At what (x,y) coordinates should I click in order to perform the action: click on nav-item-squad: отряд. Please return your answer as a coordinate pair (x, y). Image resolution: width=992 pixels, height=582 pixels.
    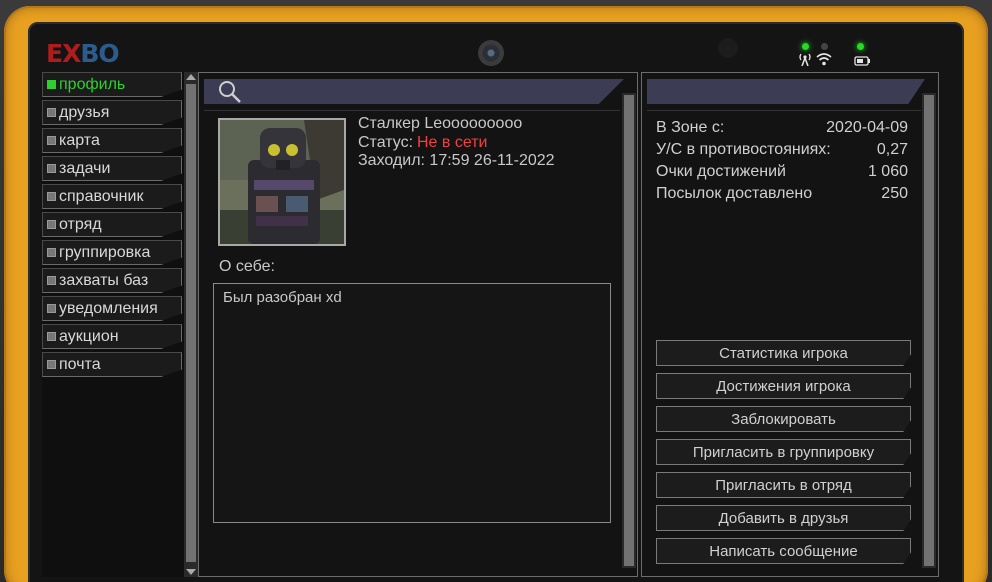
    Looking at the image, I should click on (112, 224).